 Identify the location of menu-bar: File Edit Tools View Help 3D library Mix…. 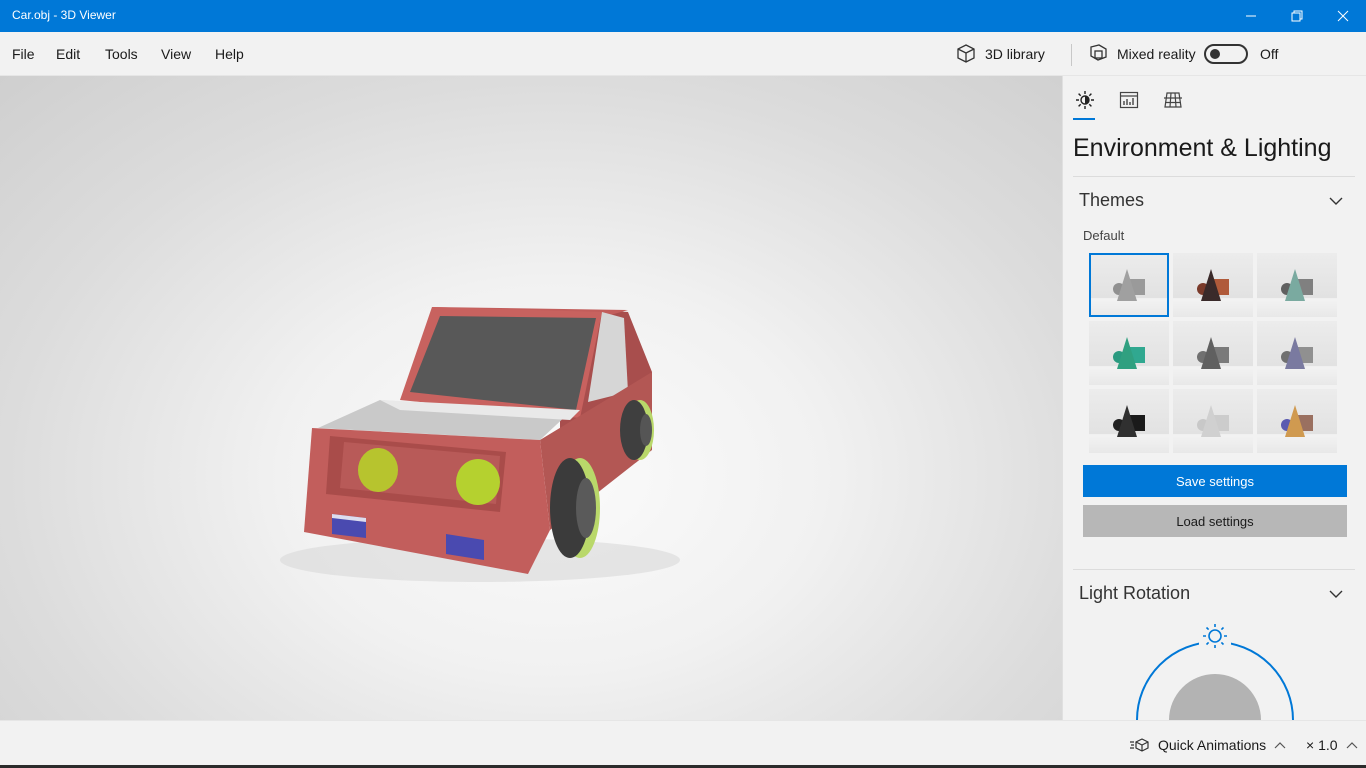
(683, 54).